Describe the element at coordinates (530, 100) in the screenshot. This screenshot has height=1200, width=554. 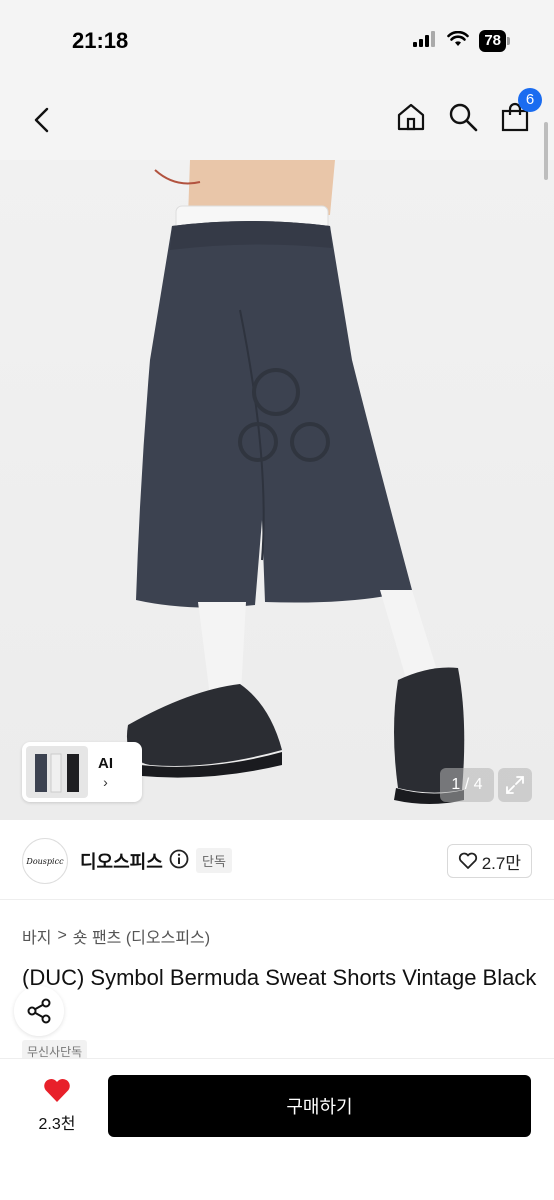
I see `cart-count-badge: 6` at that location.